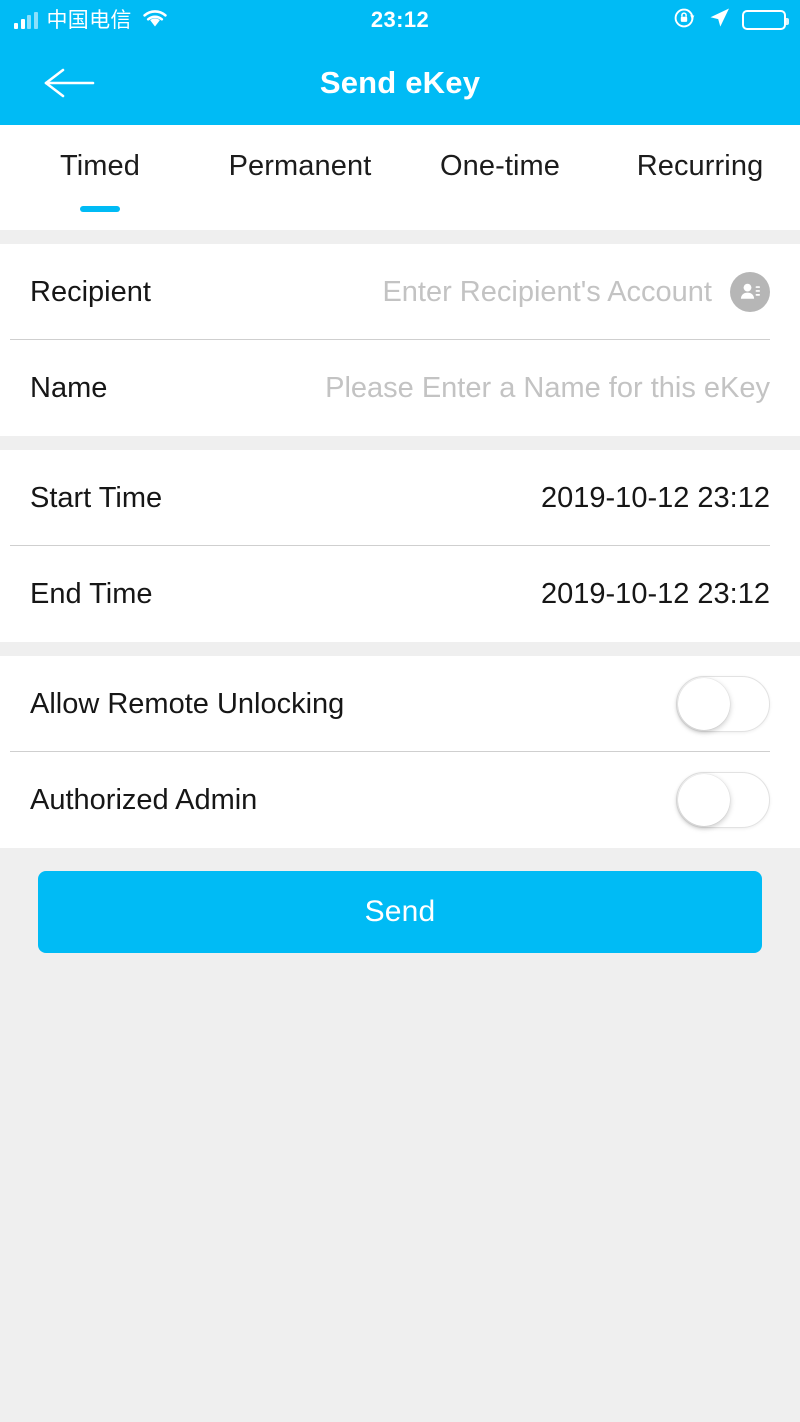  I want to click on battery-icon, so click(765, 20).